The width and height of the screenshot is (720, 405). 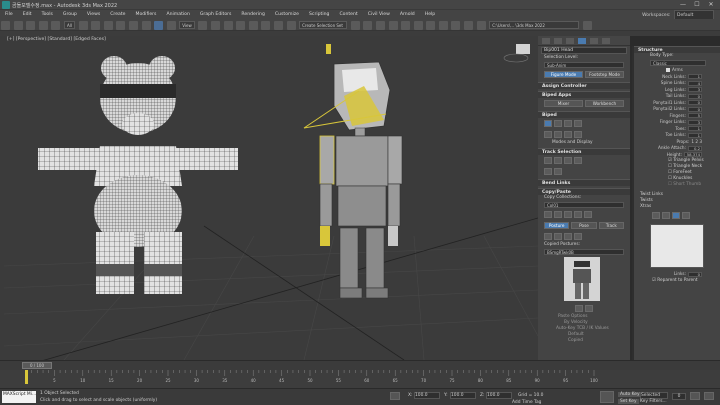 I want to click on load-file-icon, so click(x=548, y=134).